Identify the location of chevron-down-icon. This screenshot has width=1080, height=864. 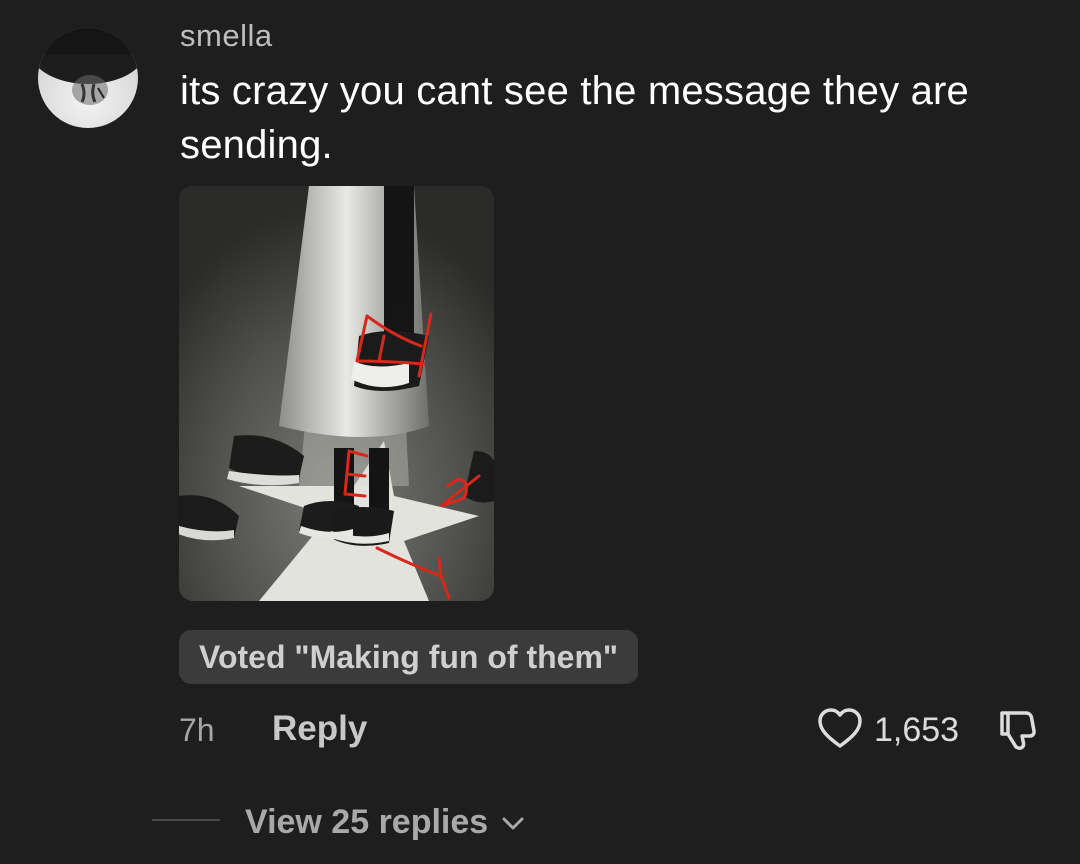
(513, 823).